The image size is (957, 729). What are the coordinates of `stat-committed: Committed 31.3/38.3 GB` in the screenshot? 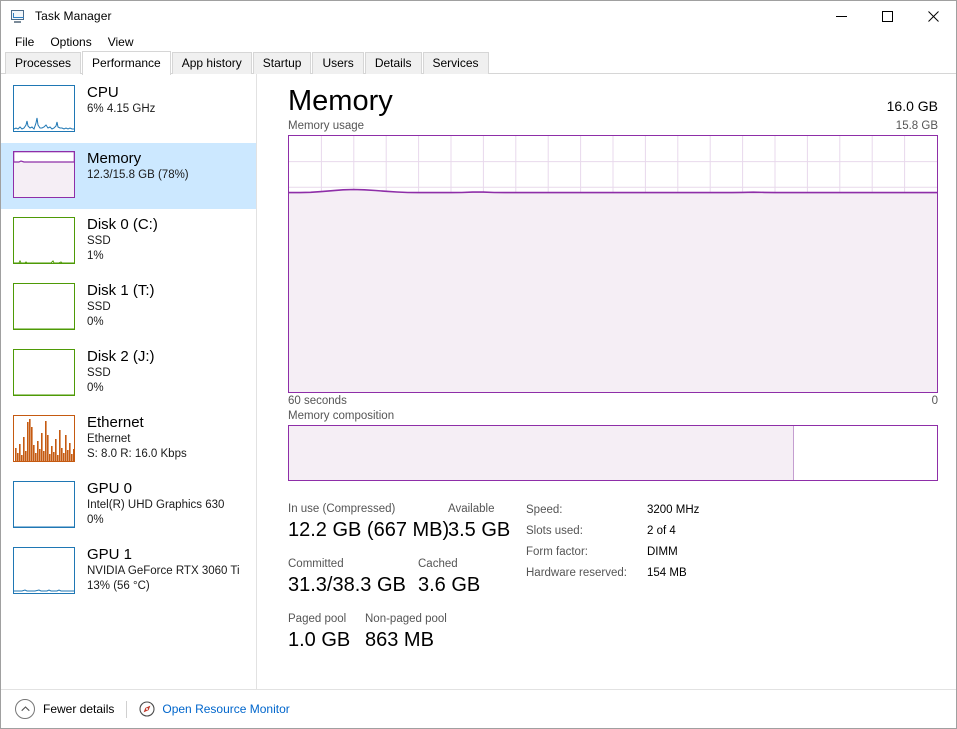 It's located at (353, 578).